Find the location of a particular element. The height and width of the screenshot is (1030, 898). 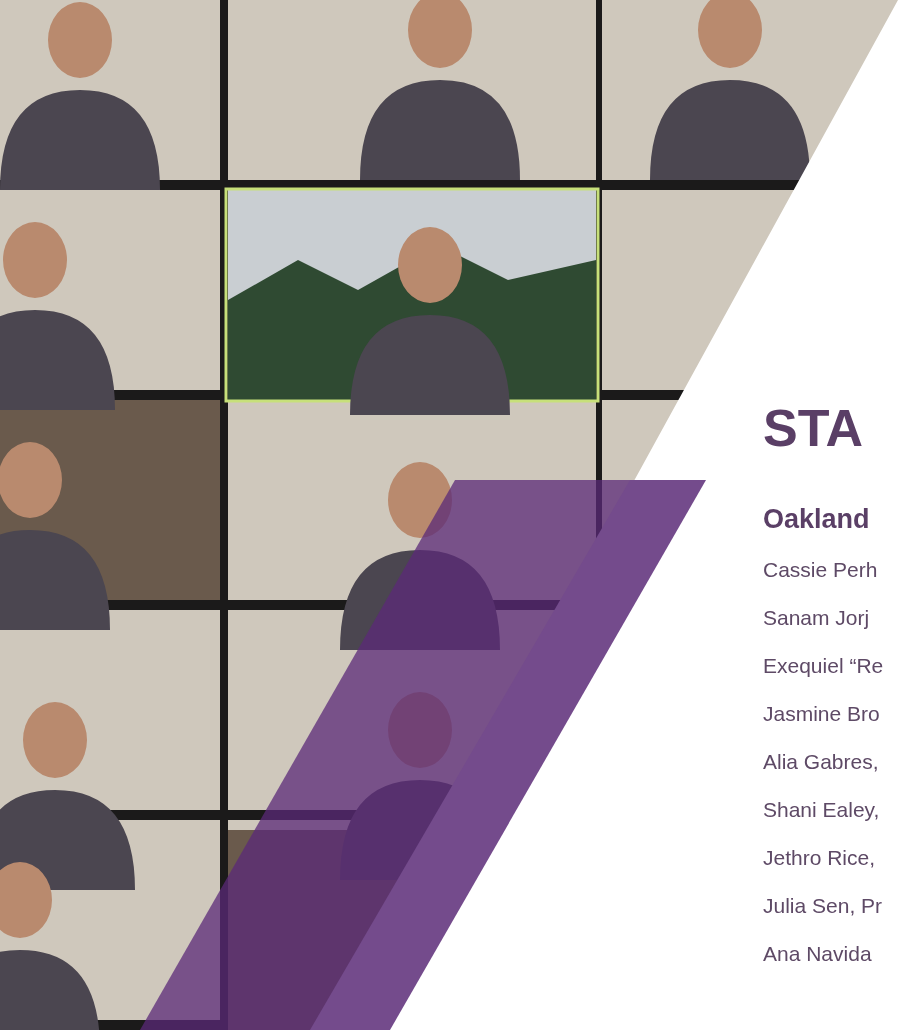

staff-name: Alia Gabres, is located at coordinates (821, 762).